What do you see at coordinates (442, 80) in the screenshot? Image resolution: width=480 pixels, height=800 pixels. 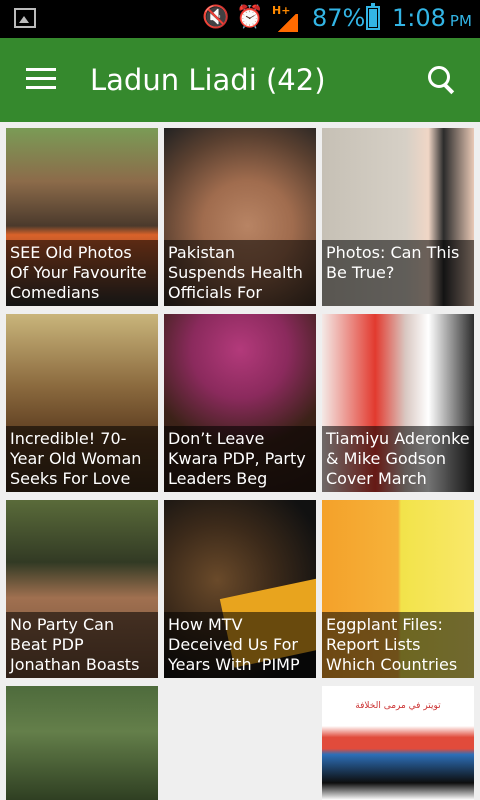 I see `search-icon` at bounding box center [442, 80].